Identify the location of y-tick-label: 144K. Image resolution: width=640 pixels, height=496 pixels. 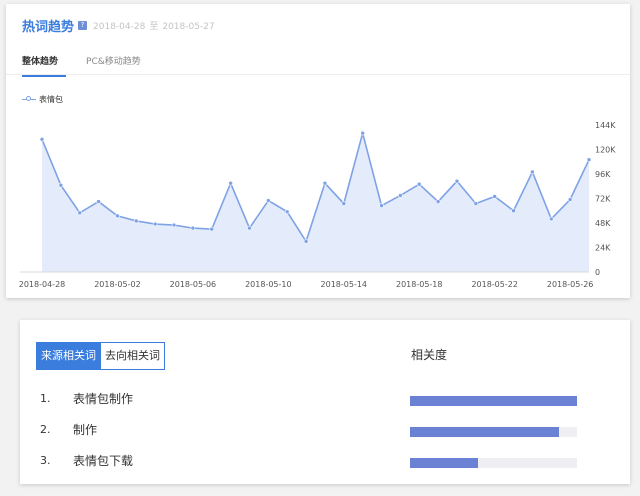
(605, 125).